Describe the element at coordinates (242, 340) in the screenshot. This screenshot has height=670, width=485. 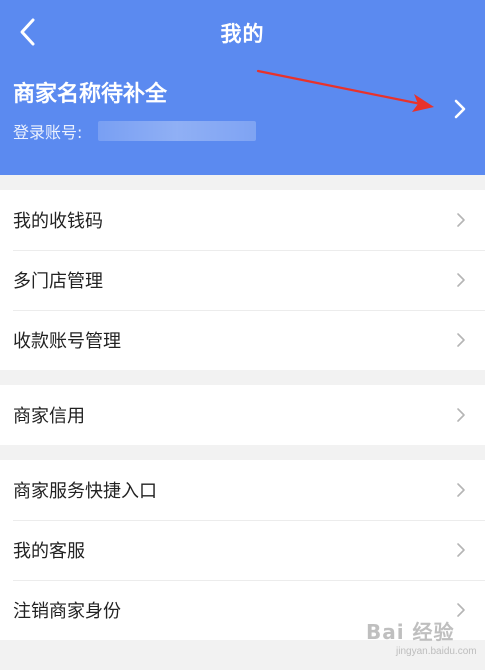
I see `menu-item-receiving-account: 收款账号管理` at that location.